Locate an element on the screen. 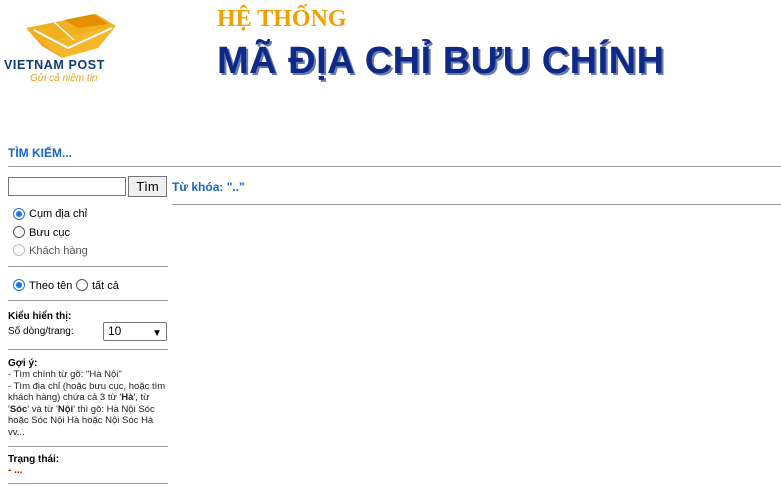 The height and width of the screenshot is (486, 781). radio-label-theo-ten: Theo tên is located at coordinates (51, 286).